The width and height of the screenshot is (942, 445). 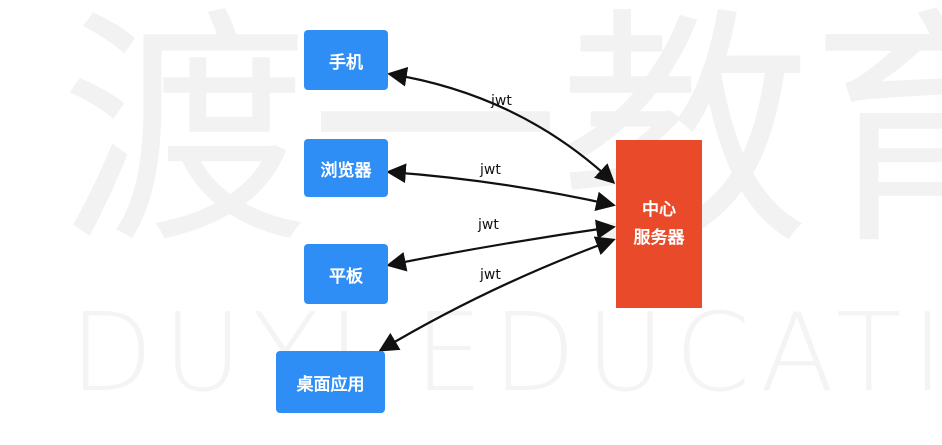 What do you see at coordinates (501, 187) in the screenshot?
I see `edge-browser-server` at bounding box center [501, 187].